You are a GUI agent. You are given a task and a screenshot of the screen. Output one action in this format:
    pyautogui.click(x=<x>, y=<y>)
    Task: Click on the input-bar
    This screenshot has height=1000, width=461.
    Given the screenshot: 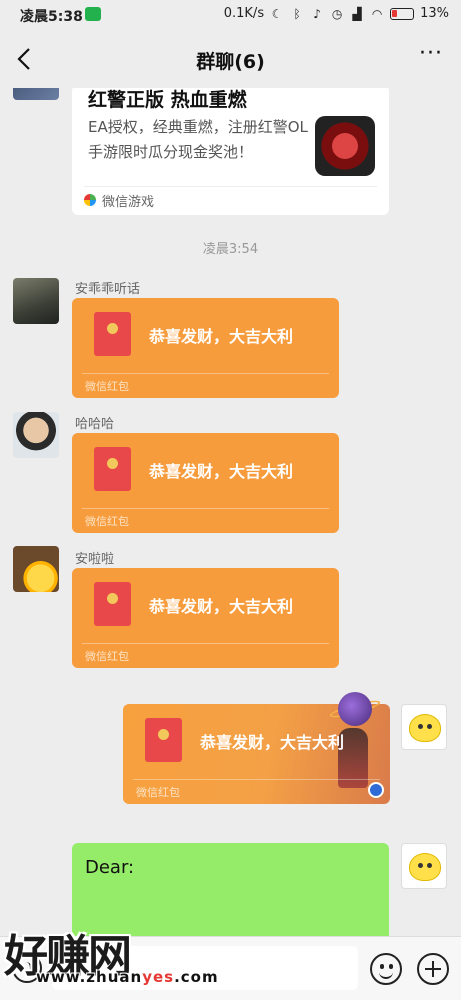 What is the action you would take?
    pyautogui.click(x=230, y=968)
    